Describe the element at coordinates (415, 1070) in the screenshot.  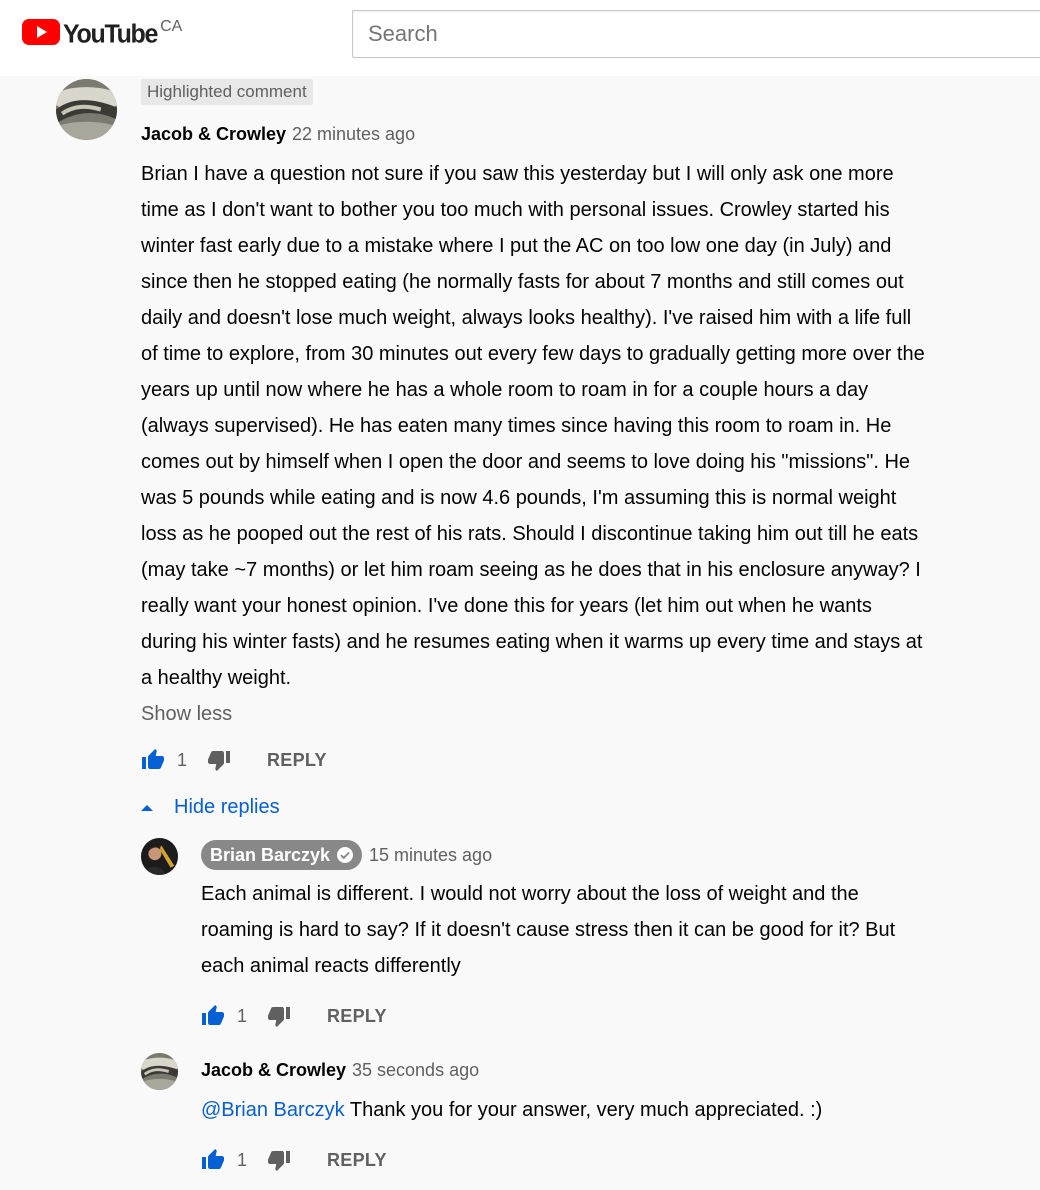
I see `reply-timestamp: 35 seconds ago` at that location.